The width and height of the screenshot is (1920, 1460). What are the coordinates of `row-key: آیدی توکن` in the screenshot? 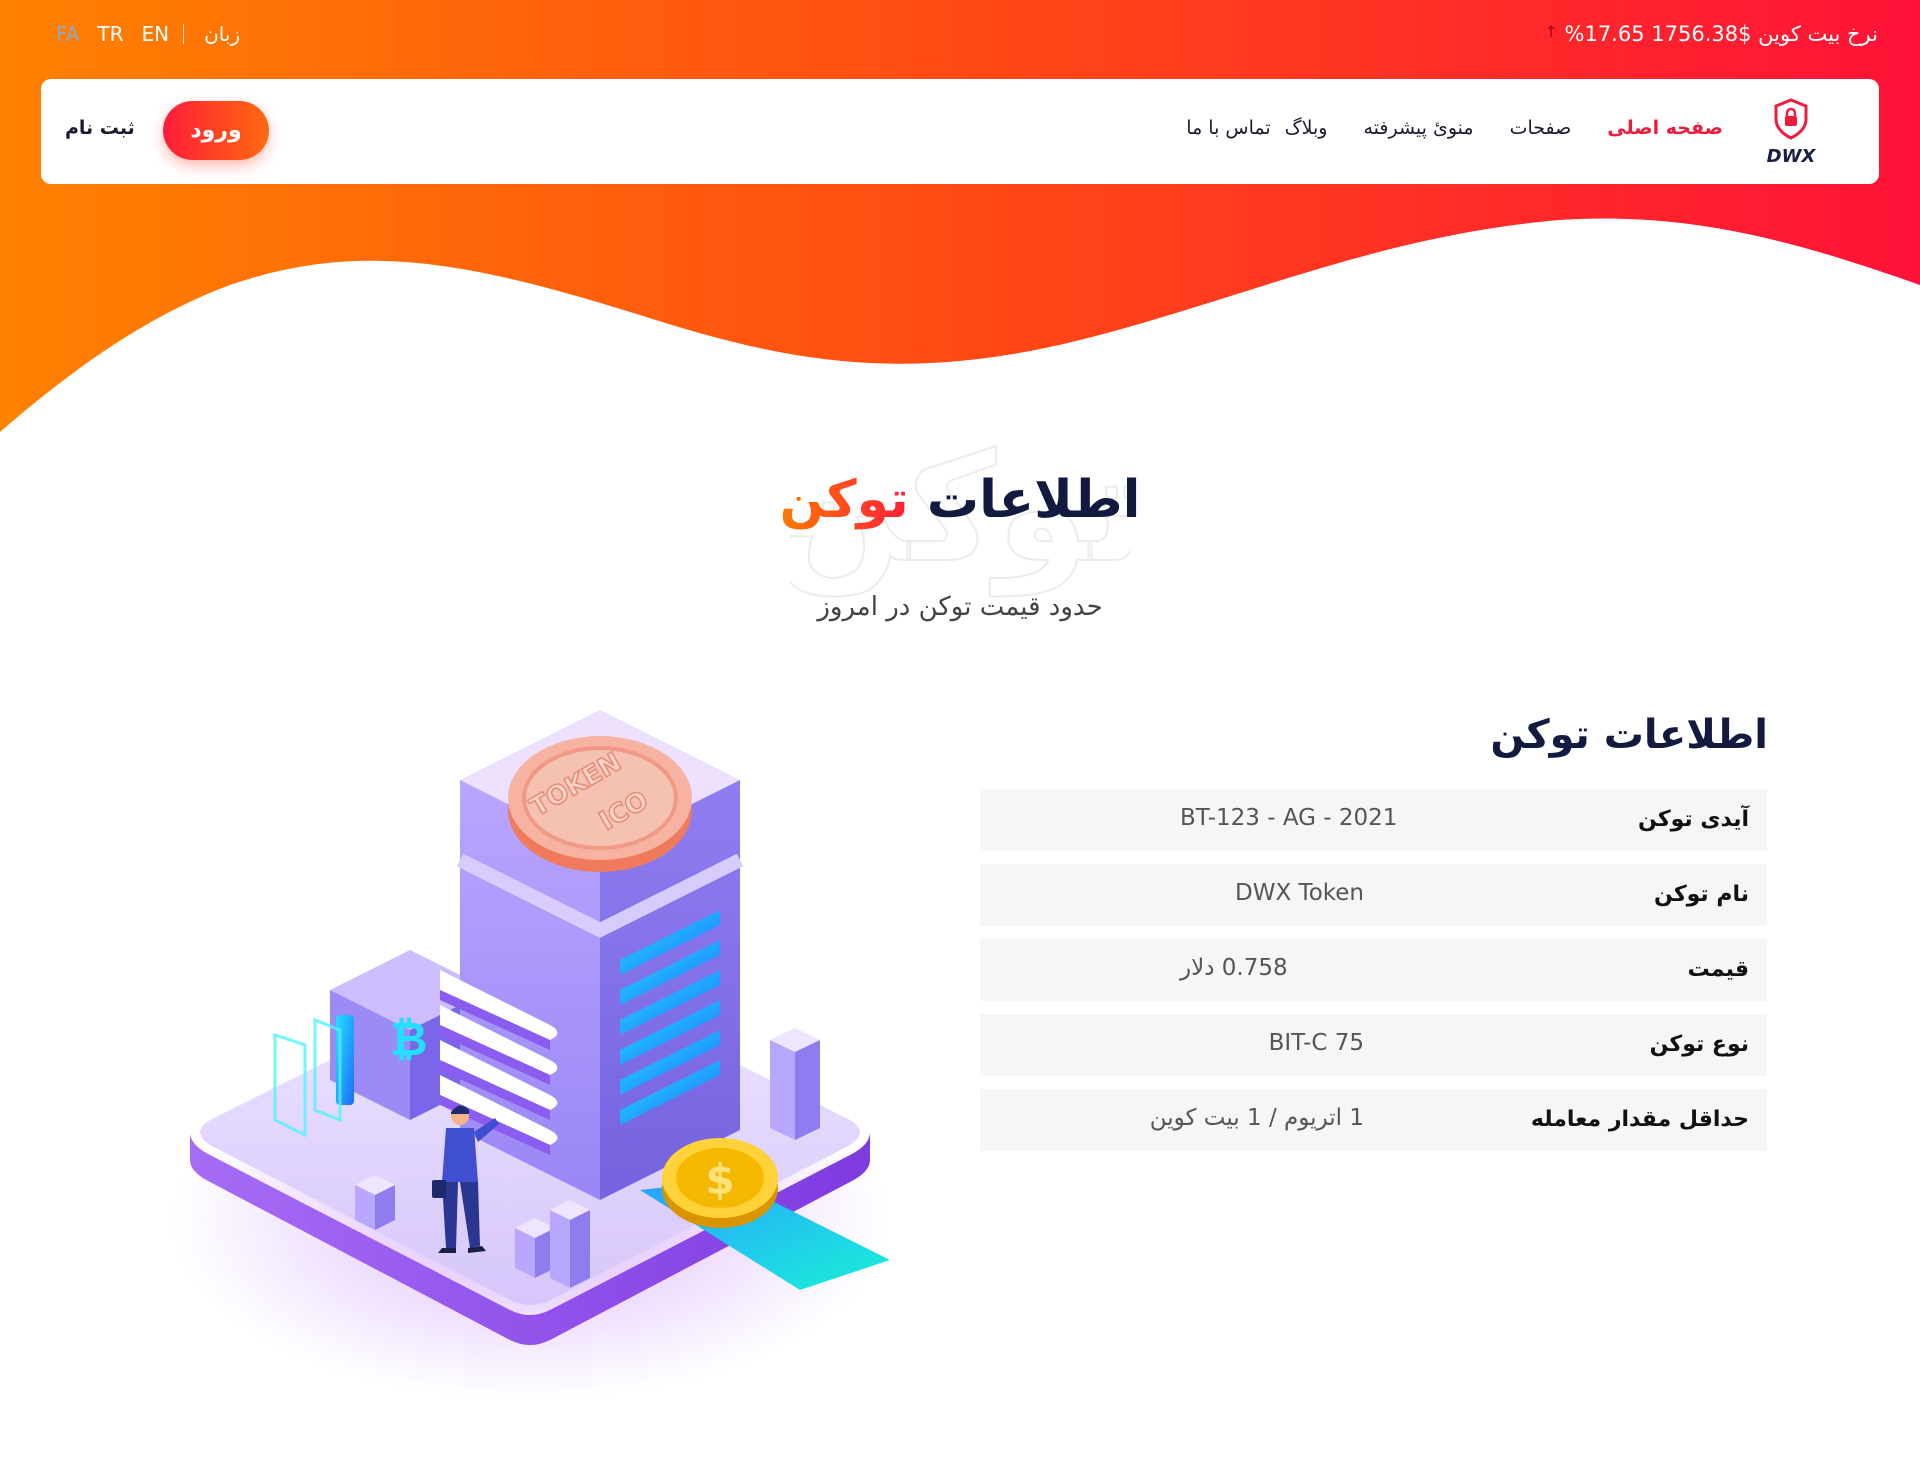 It's located at (1693, 819).